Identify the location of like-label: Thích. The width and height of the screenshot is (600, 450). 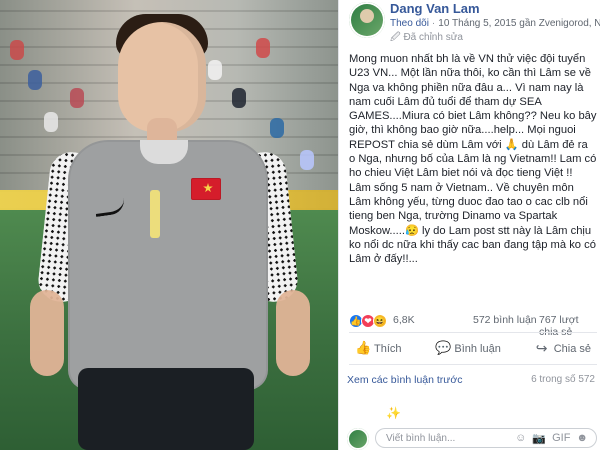
(388, 349).